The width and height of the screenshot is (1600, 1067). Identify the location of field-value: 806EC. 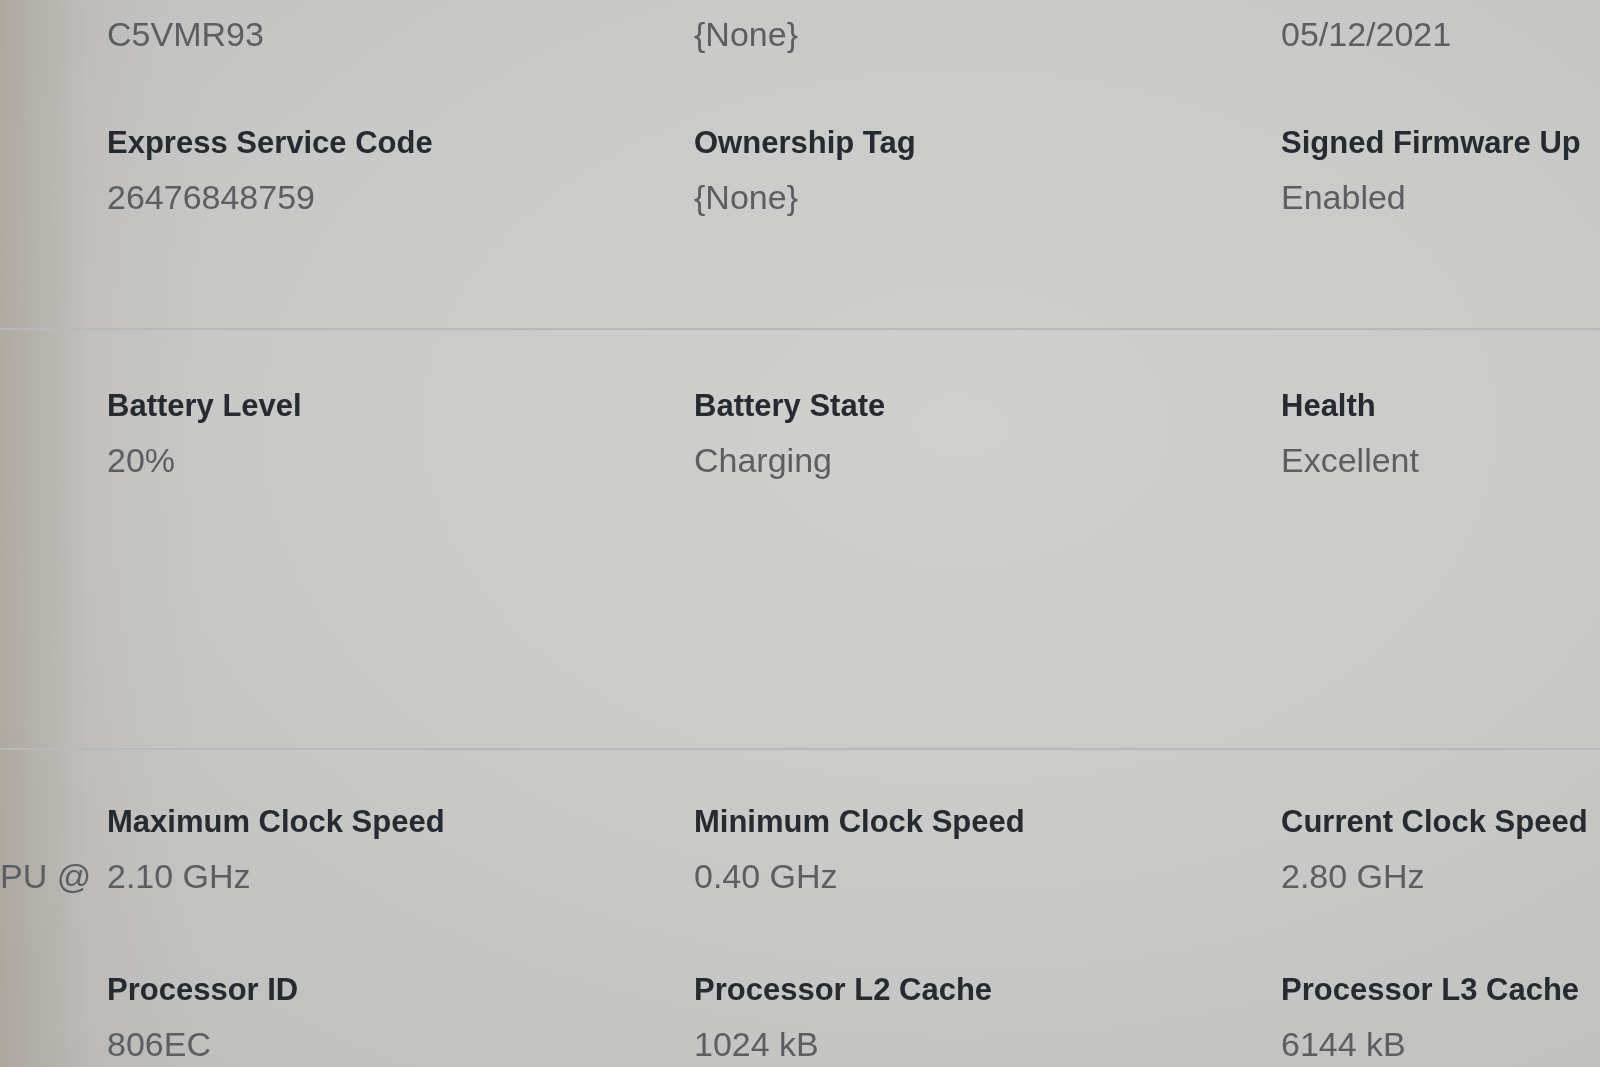
(159, 1044).